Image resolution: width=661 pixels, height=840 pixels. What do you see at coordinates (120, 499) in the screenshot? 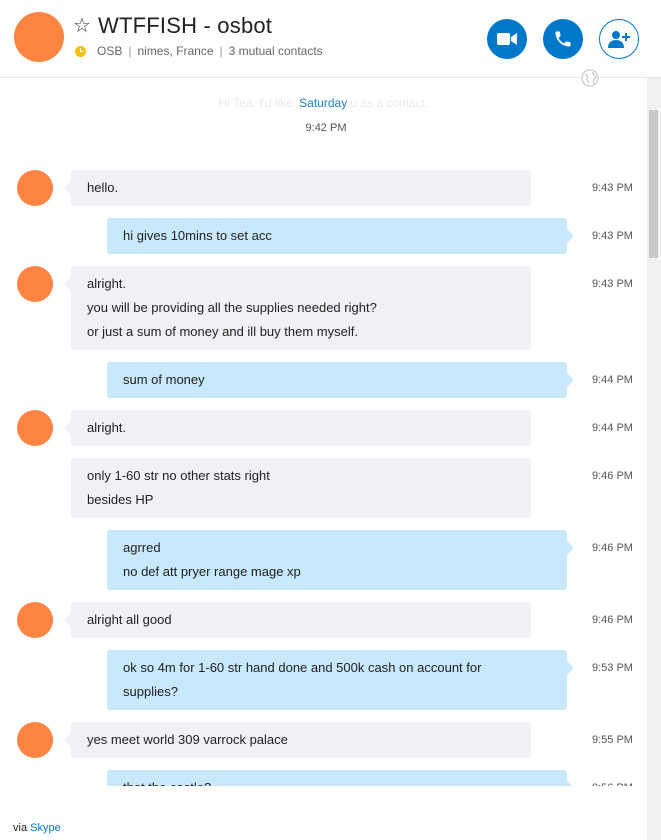
I see `message-text: besides HP` at bounding box center [120, 499].